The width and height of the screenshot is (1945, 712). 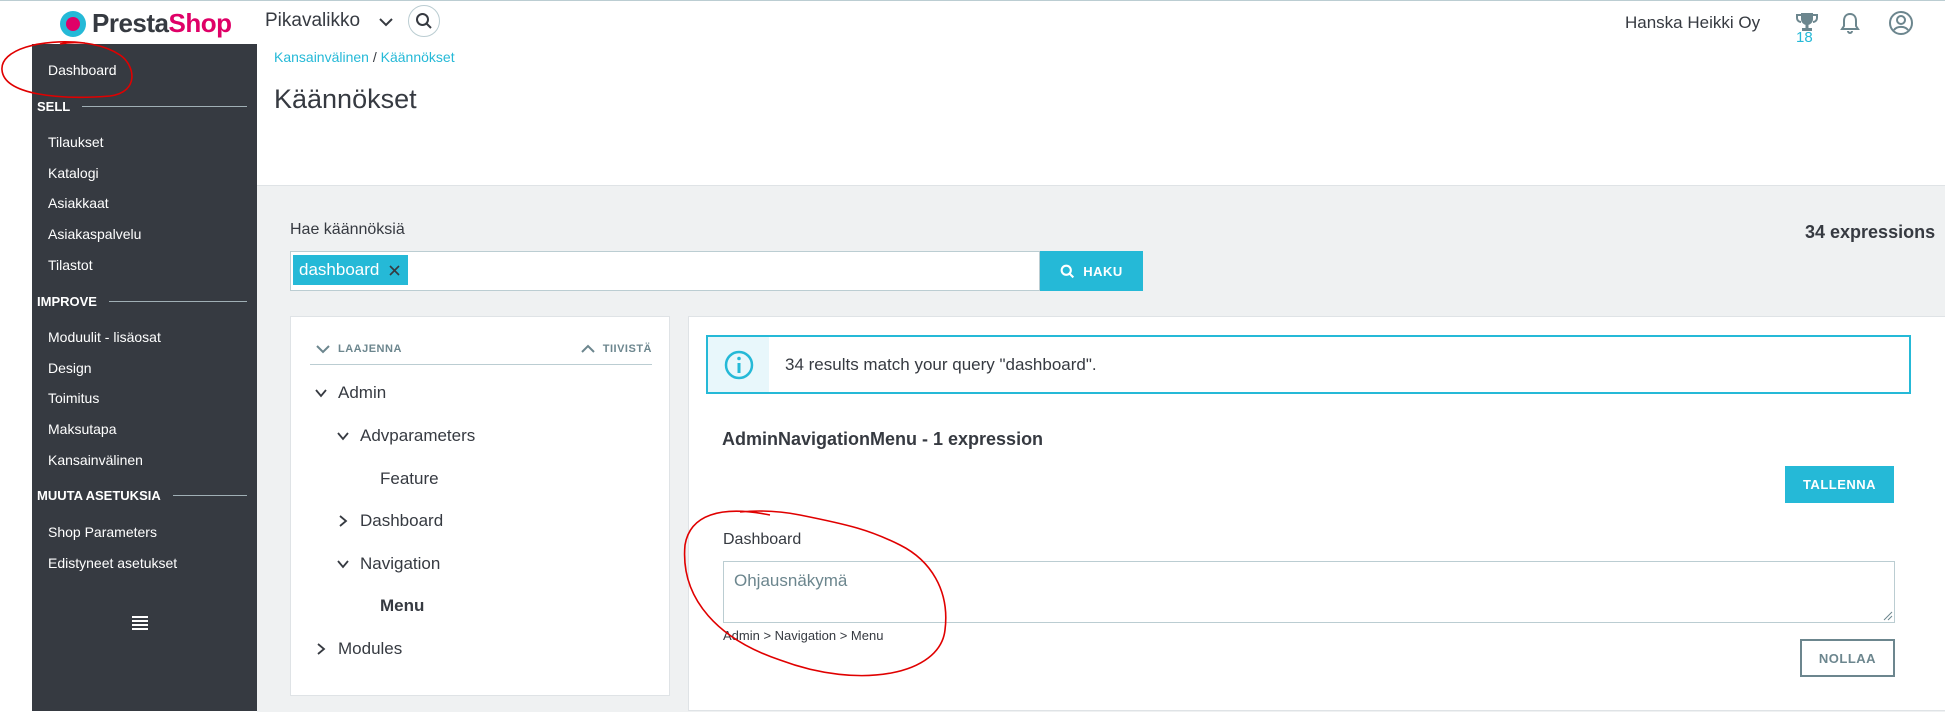 I want to click on sidebar-item-modules: Moduulit - lisäosat, so click(x=104, y=337).